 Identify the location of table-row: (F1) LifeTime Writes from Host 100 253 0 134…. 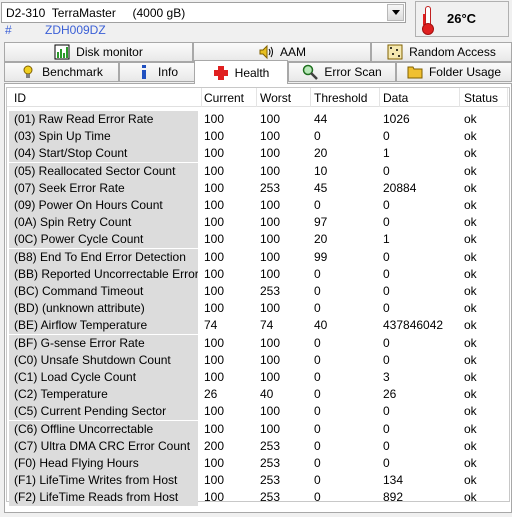
(258, 481).